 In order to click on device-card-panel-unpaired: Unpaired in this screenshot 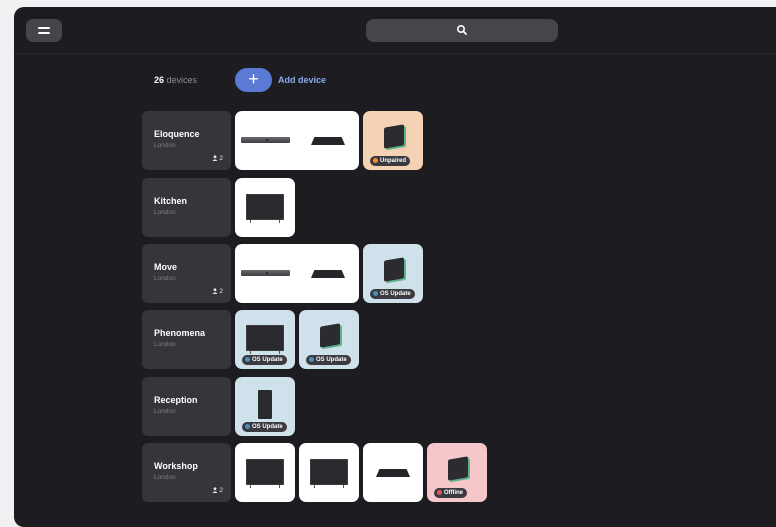, I will do `click(393, 140)`.